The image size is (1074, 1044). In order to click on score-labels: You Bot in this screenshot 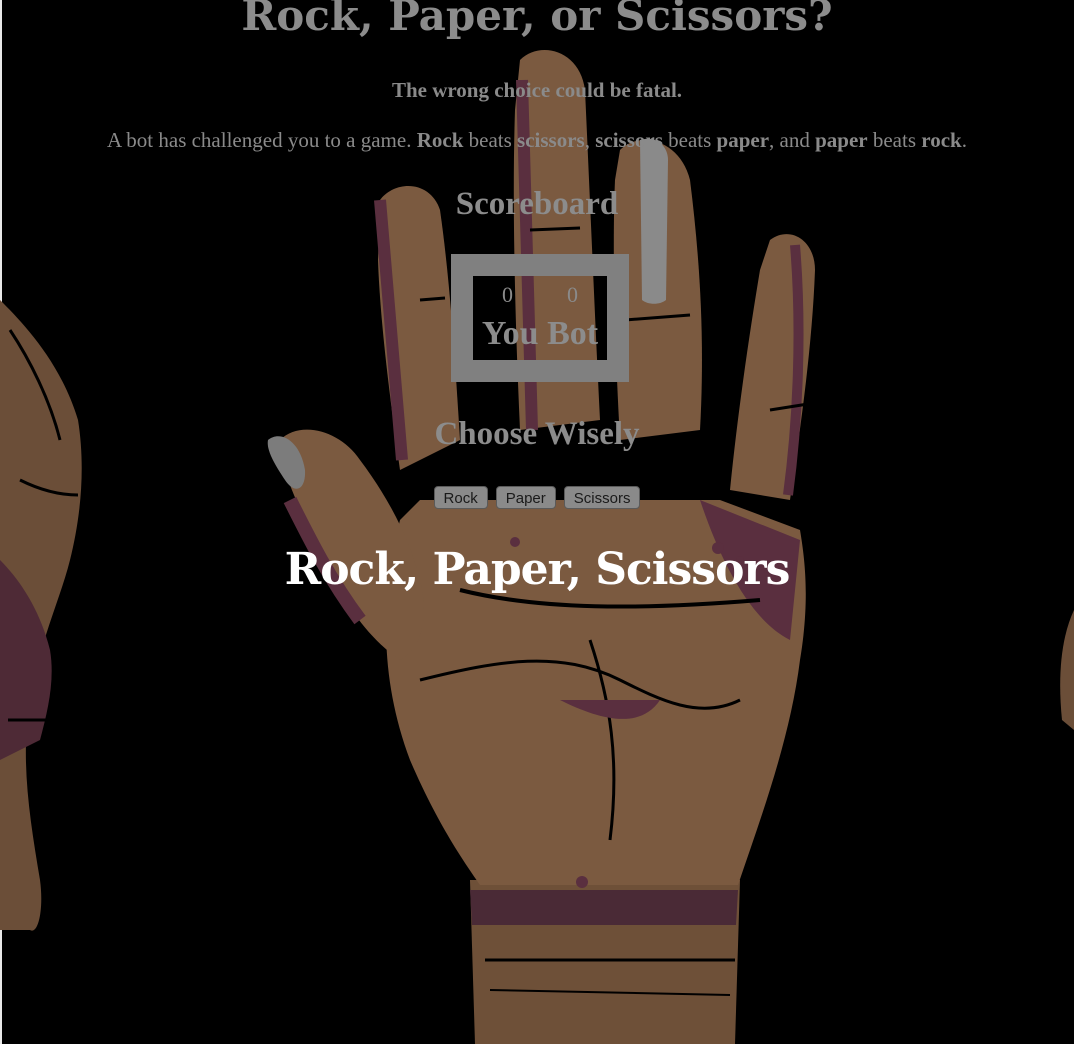, I will do `click(540, 334)`.